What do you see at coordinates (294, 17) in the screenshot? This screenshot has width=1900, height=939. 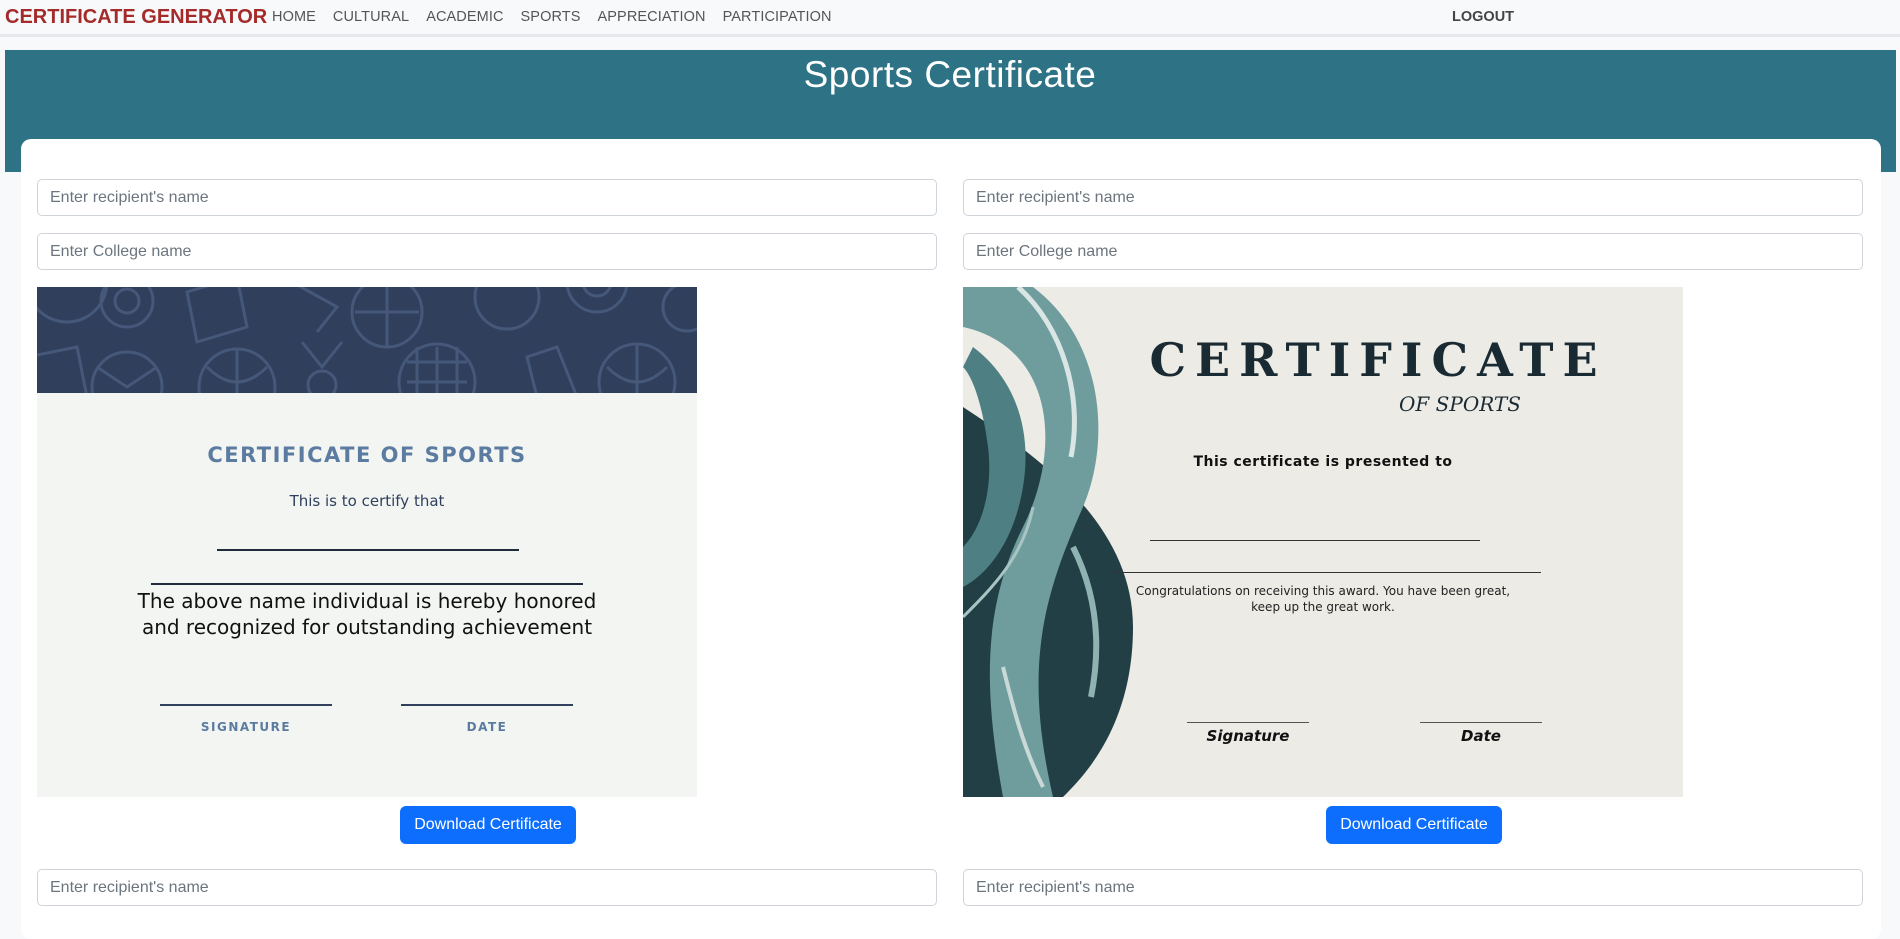 I see `nav-link-home: HOME` at bounding box center [294, 17].